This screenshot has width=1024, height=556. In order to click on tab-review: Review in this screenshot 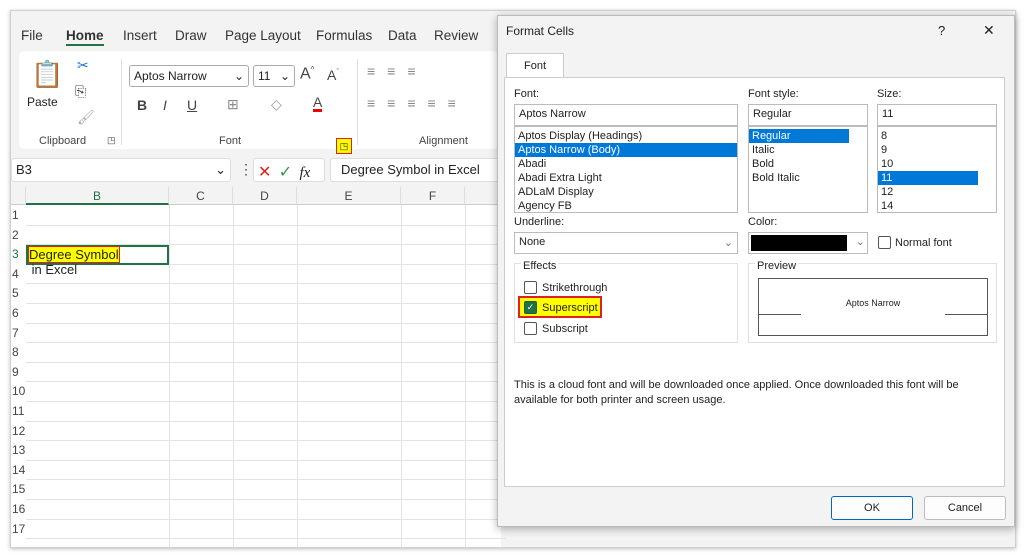, I will do `click(456, 35)`.